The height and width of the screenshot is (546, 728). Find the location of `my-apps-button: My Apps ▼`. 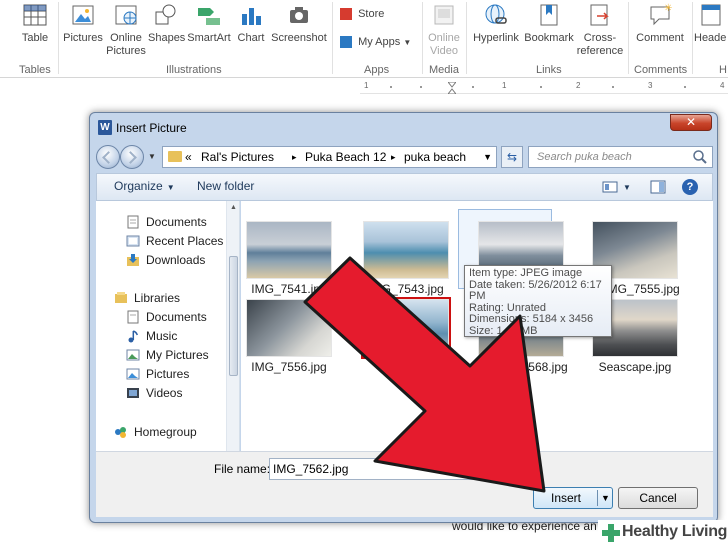

my-apps-button: My Apps ▼ is located at coordinates (380, 42).